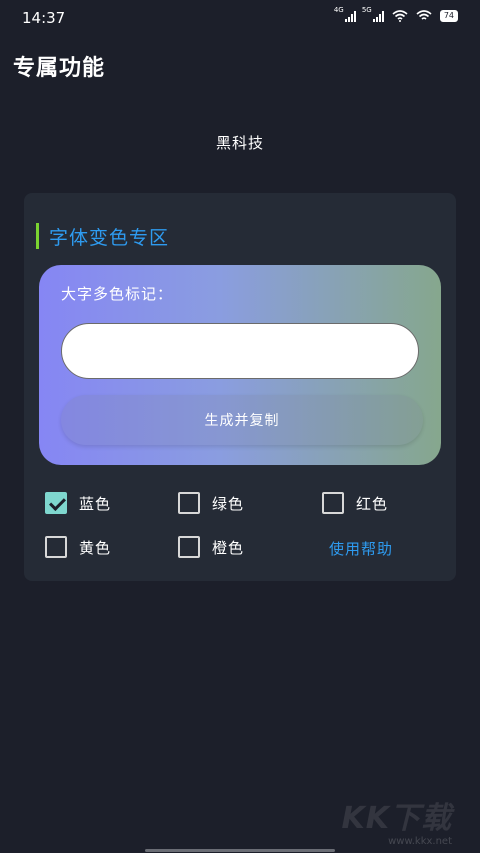 This screenshot has height=853, width=480. I want to click on option-label: 黄色, so click(95, 547).